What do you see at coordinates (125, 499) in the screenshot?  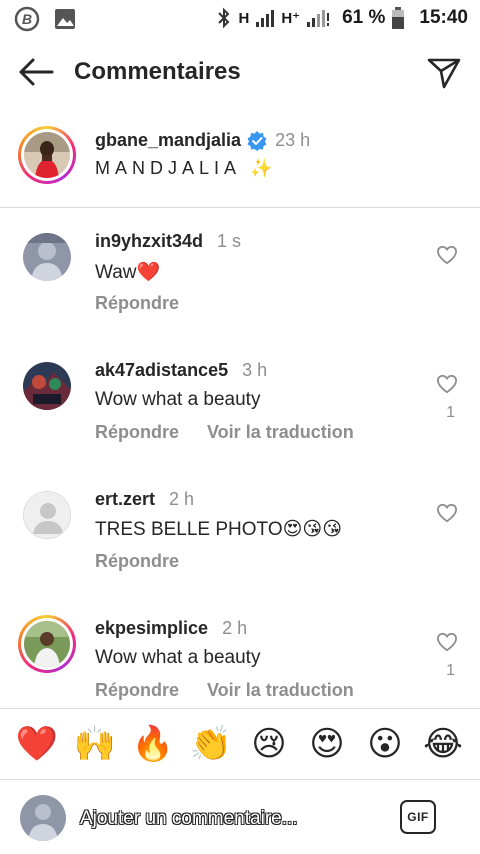 I see `comment-username: ert.zert` at bounding box center [125, 499].